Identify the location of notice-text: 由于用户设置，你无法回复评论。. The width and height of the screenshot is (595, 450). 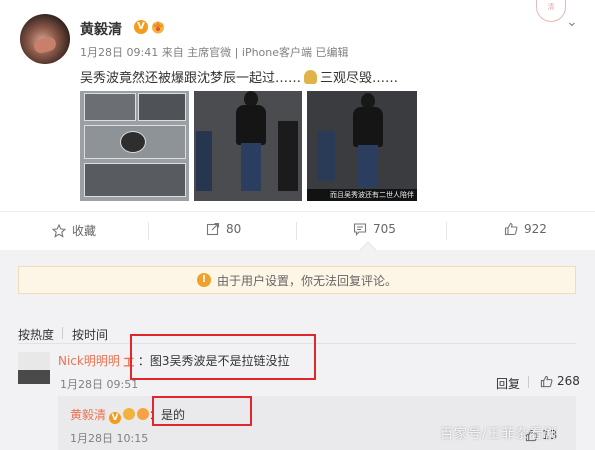
(306, 280).